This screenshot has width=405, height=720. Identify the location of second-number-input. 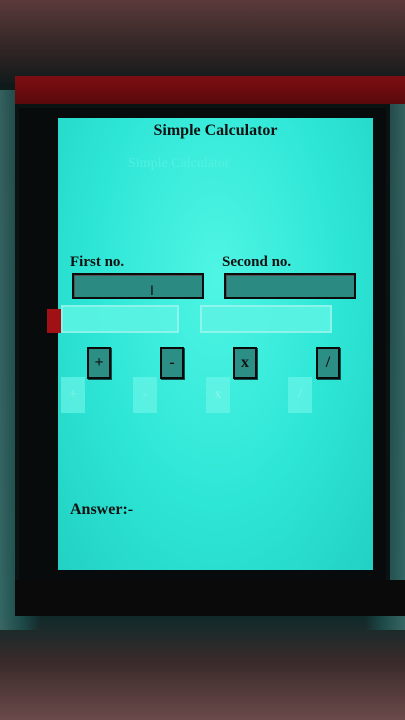
(290, 286).